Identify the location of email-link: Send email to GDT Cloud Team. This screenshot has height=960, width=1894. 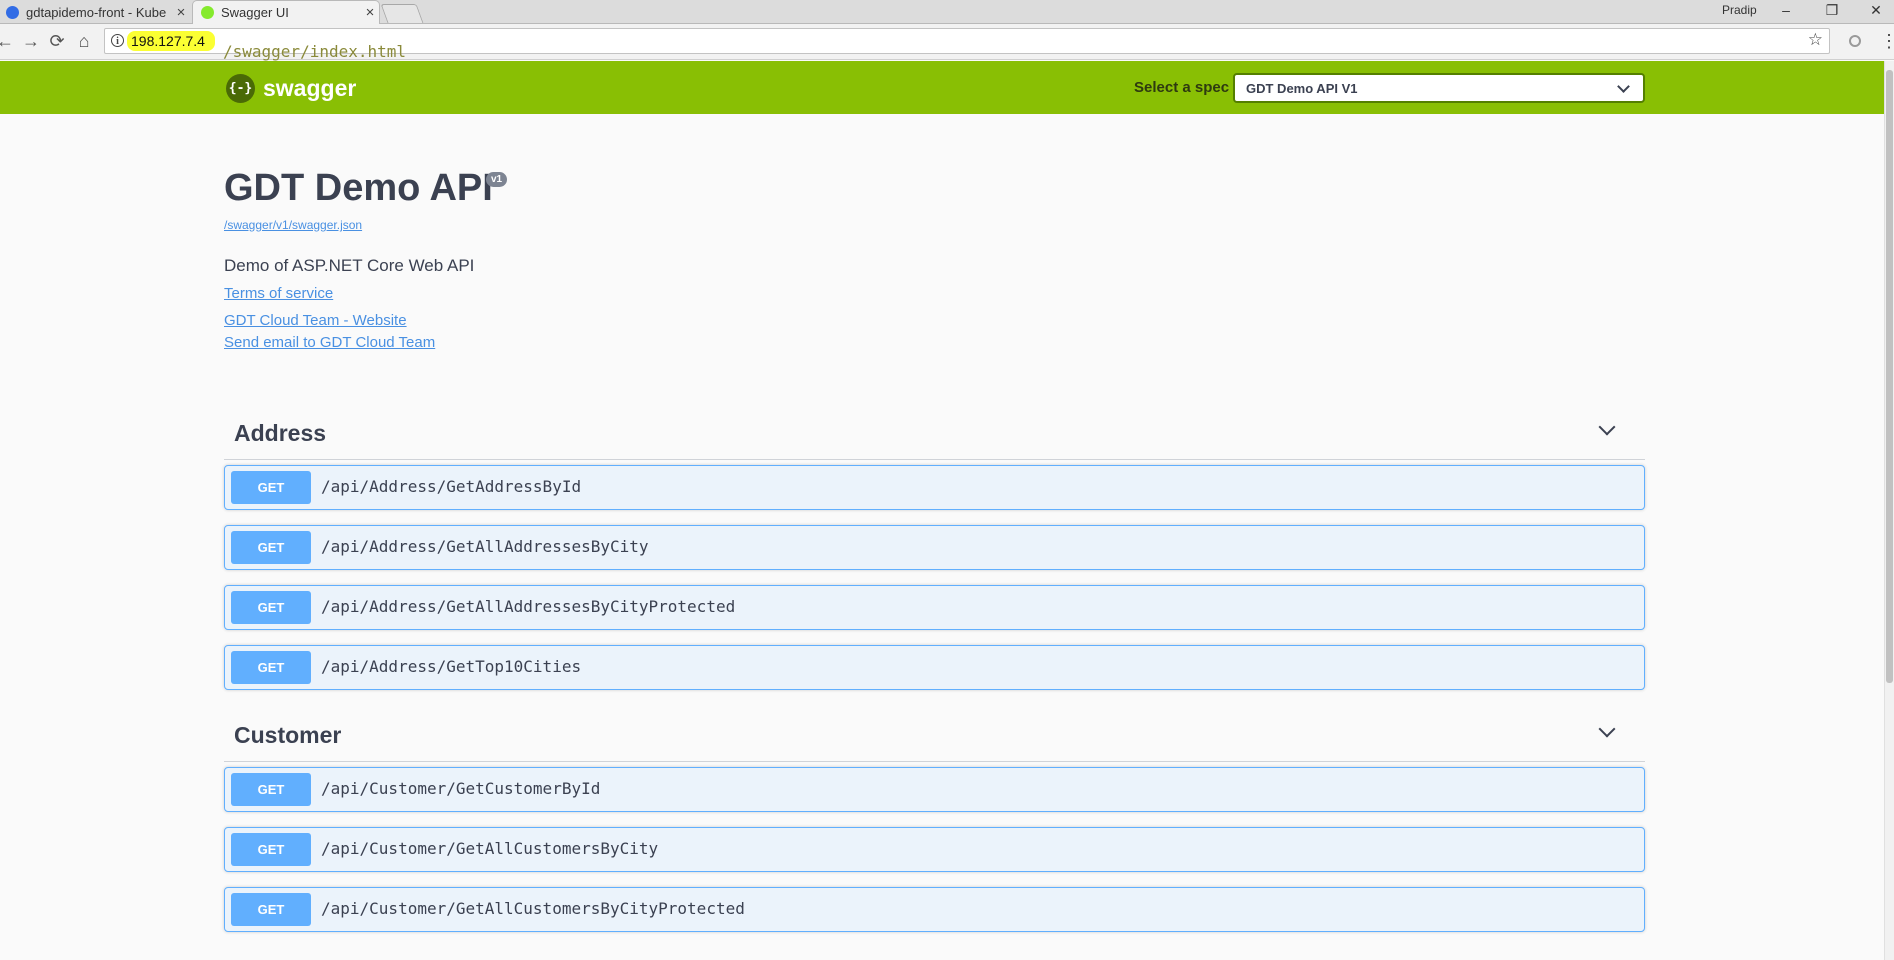
(329, 342).